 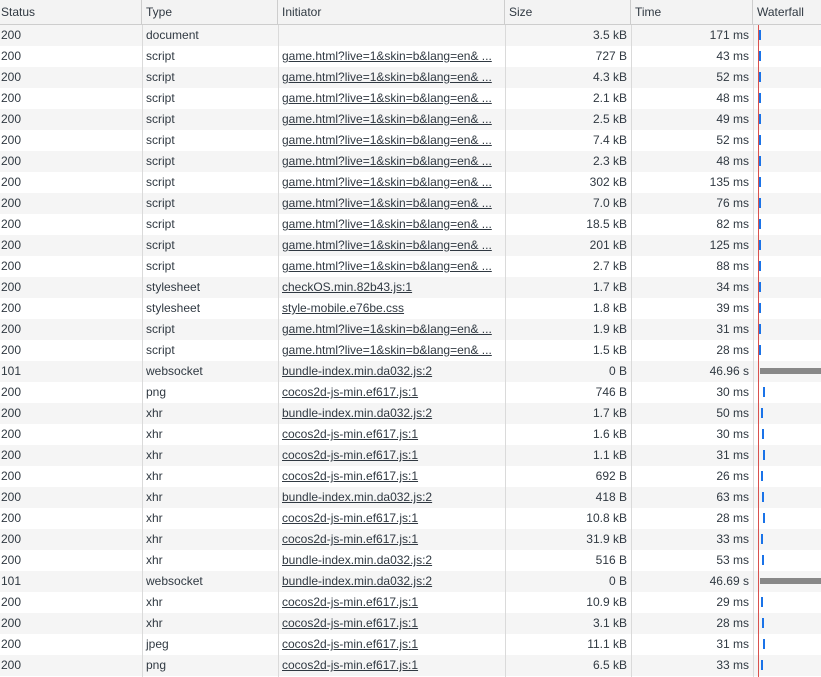 I want to click on size-cell: 0 B, so click(x=617, y=371).